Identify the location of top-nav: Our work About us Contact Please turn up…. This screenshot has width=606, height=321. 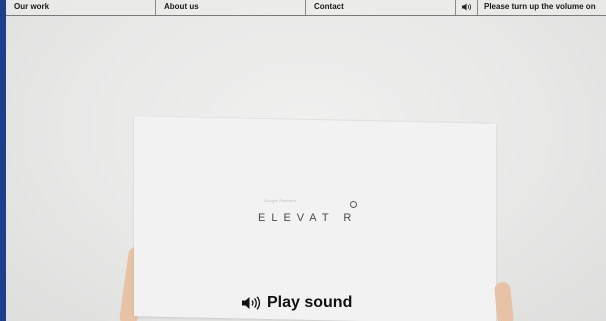
(306, 8).